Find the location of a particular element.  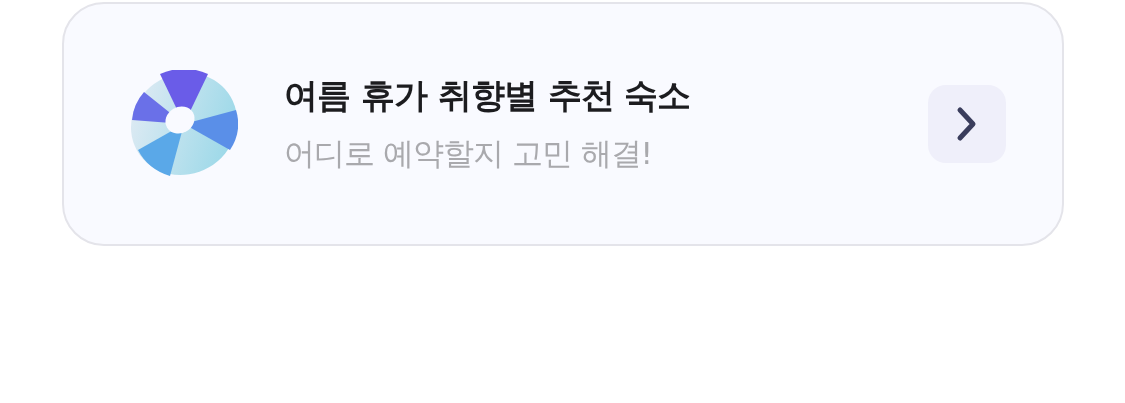

banner-title: 여름 휴가 취향별 추천 숙소 is located at coordinates (488, 95).